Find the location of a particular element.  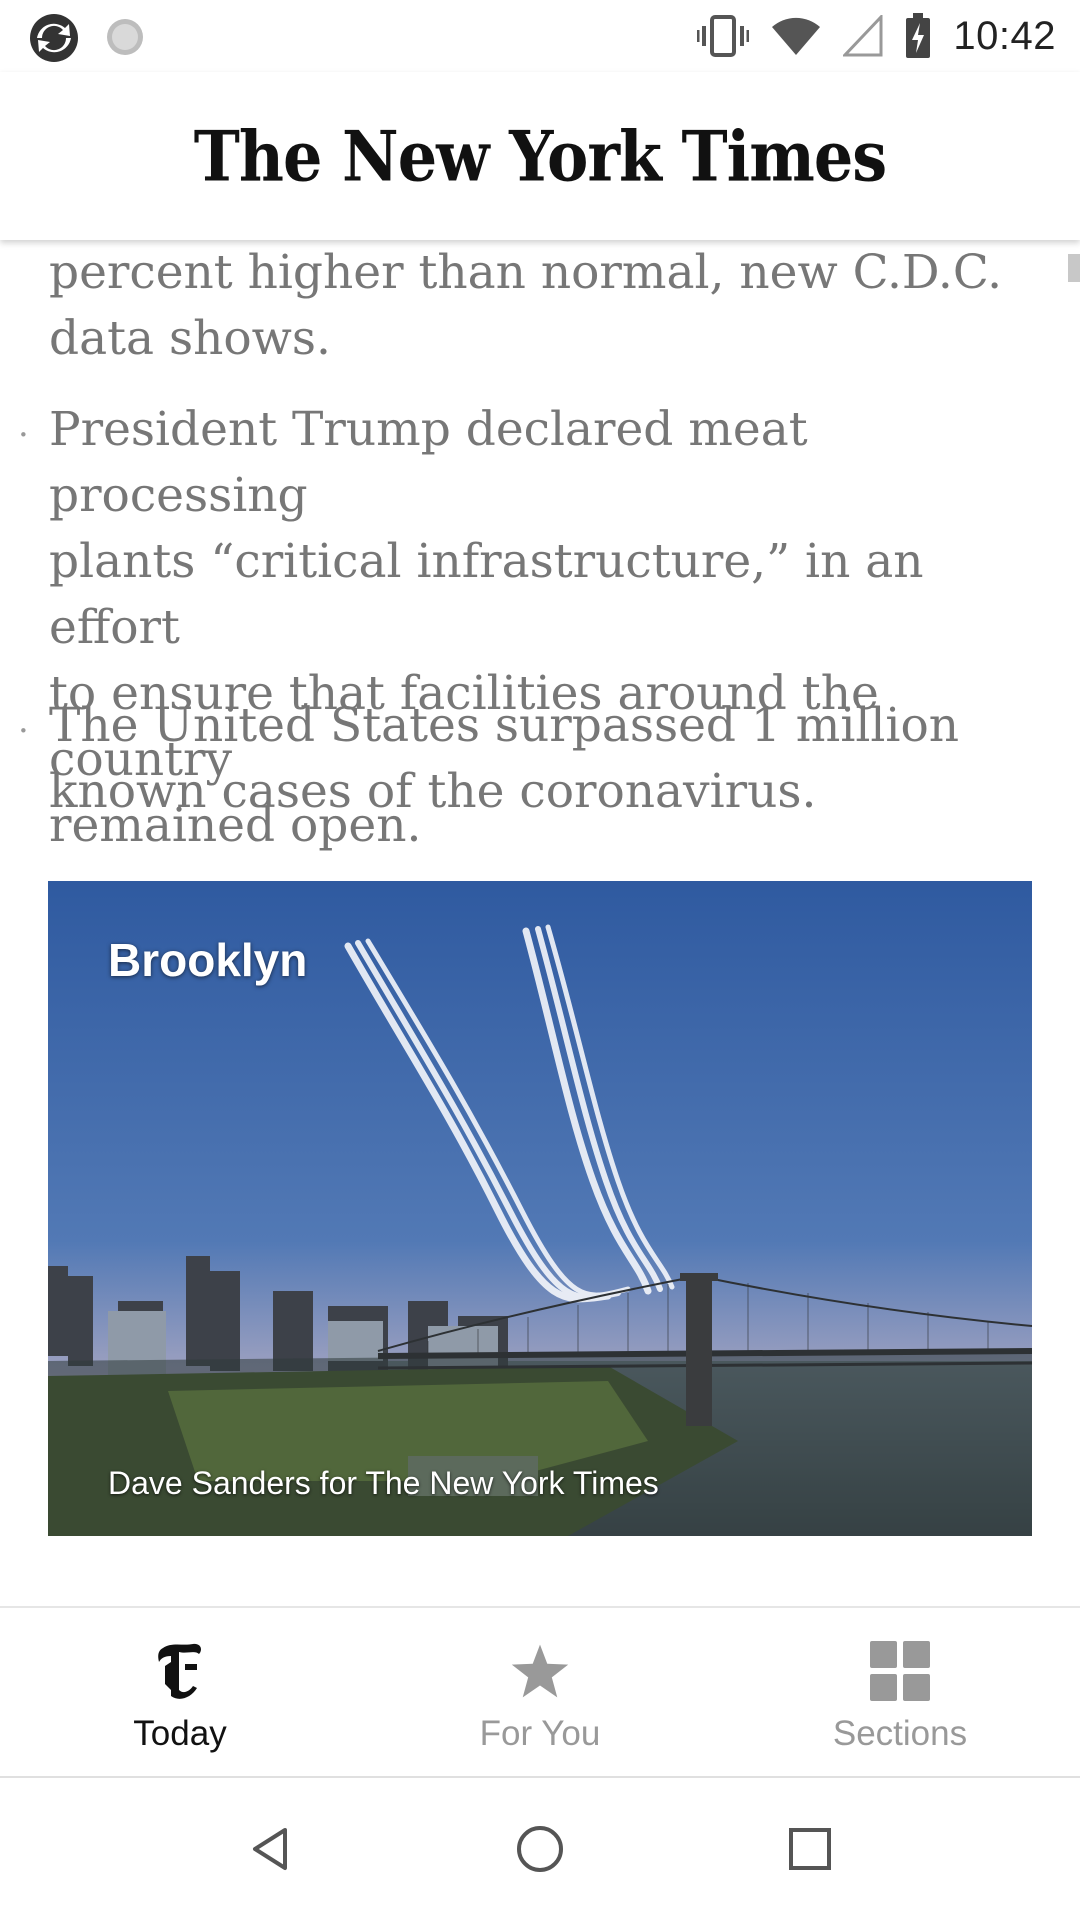

masthead-logo: The New York Times is located at coordinates (540, 156).